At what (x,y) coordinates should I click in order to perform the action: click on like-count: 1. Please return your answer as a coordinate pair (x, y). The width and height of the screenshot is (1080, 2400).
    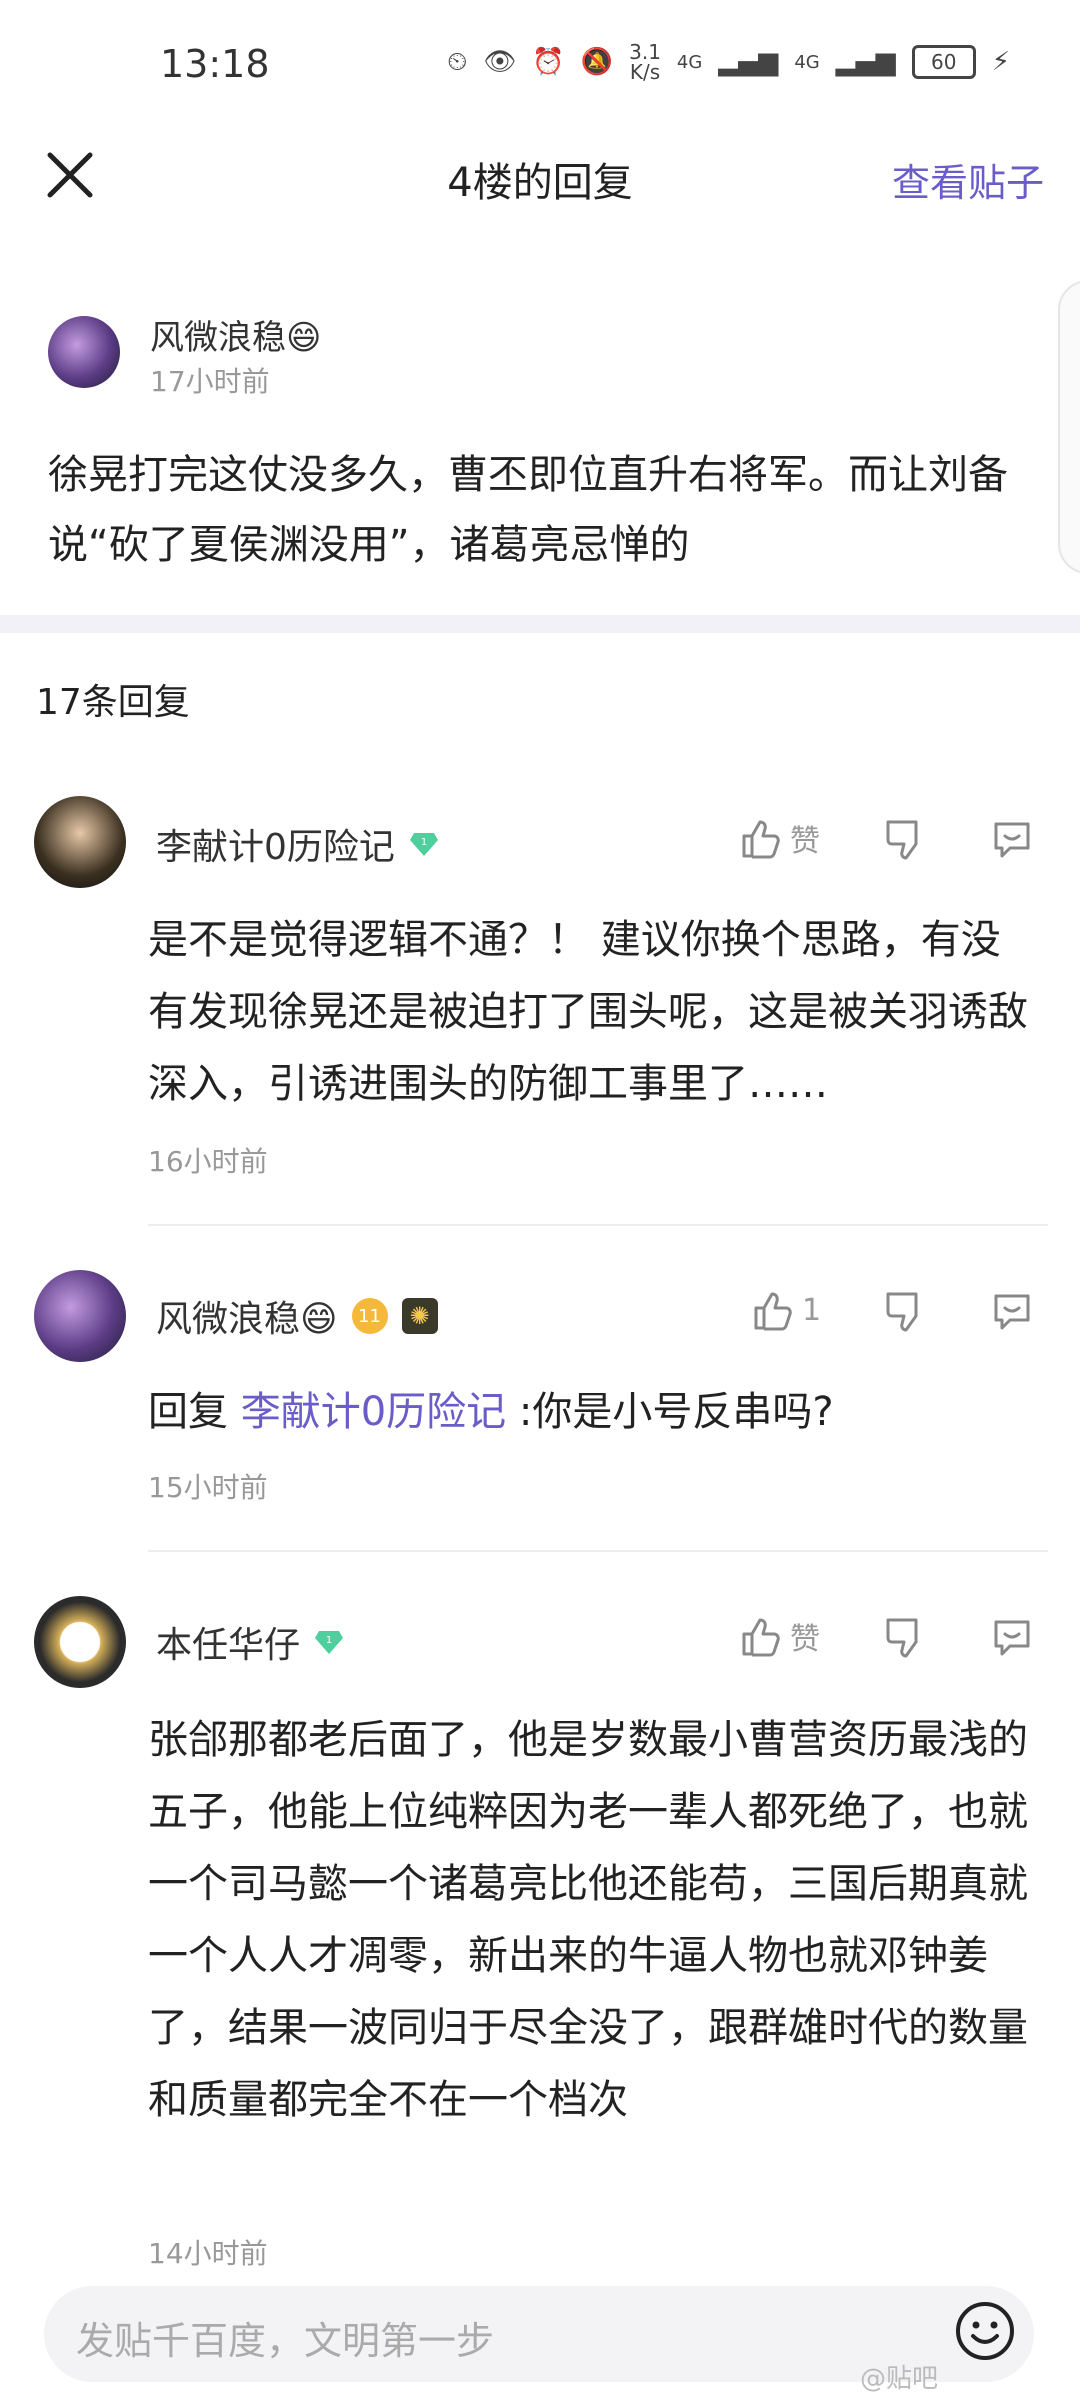
    Looking at the image, I should click on (812, 1310).